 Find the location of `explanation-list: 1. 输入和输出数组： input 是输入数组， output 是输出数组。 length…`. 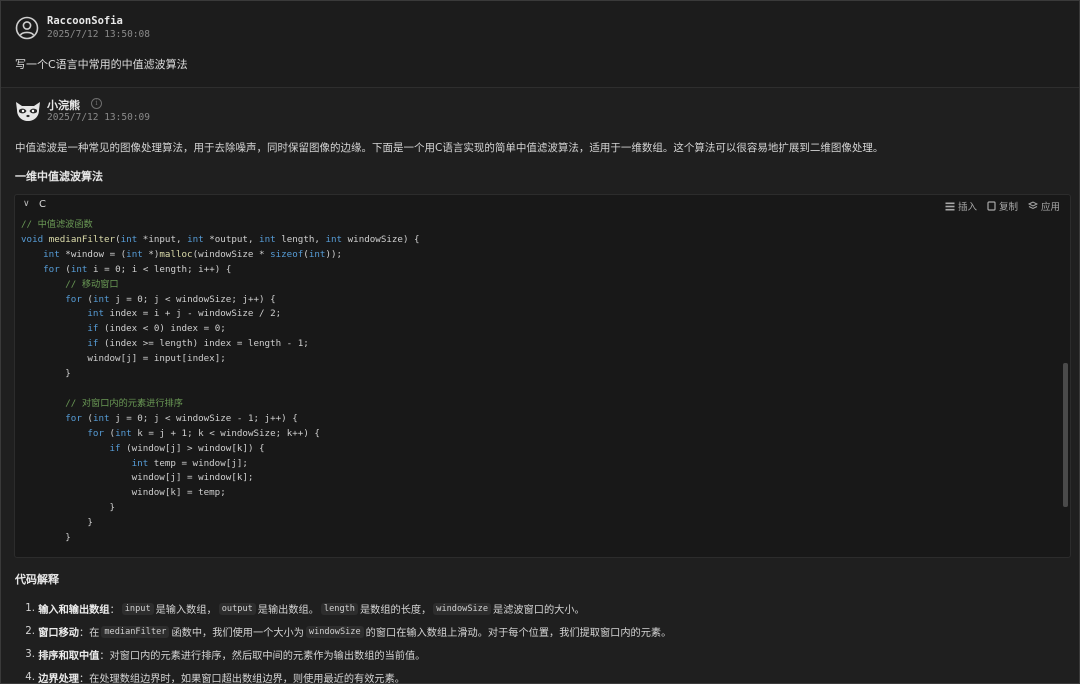

explanation-list: 1. 输入和输出数组： input 是输入数组， output 是输出数组。 length… is located at coordinates (540, 640).